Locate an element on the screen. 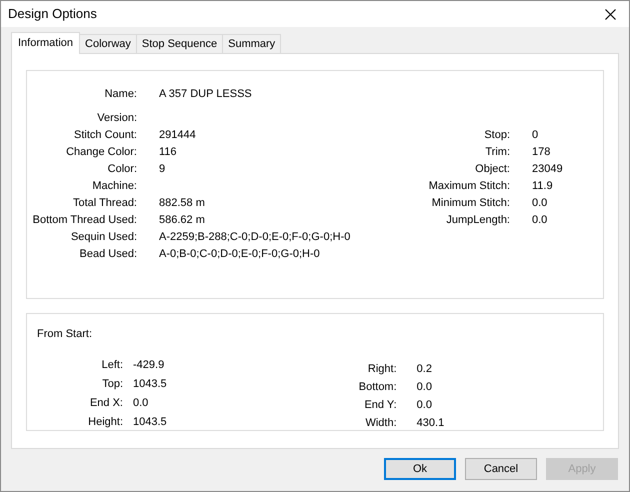 The width and height of the screenshot is (630, 492). field-label: Bead Used: is located at coordinates (107, 254).